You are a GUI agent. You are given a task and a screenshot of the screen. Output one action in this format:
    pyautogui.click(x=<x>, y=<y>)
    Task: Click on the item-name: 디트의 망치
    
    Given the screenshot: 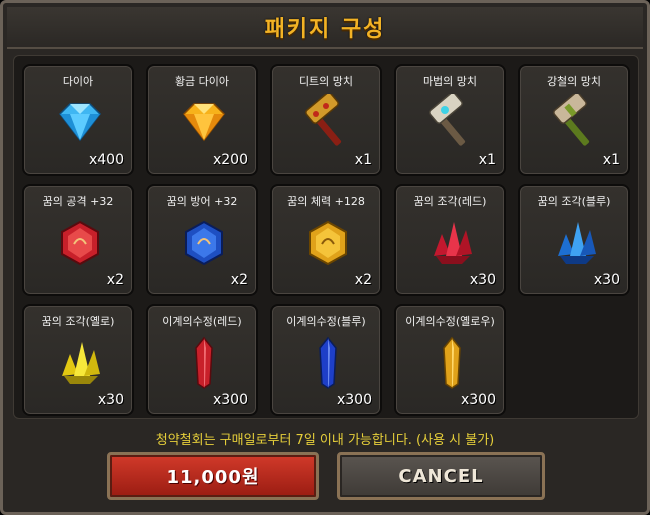 What is the action you would take?
    pyautogui.click(x=326, y=81)
    